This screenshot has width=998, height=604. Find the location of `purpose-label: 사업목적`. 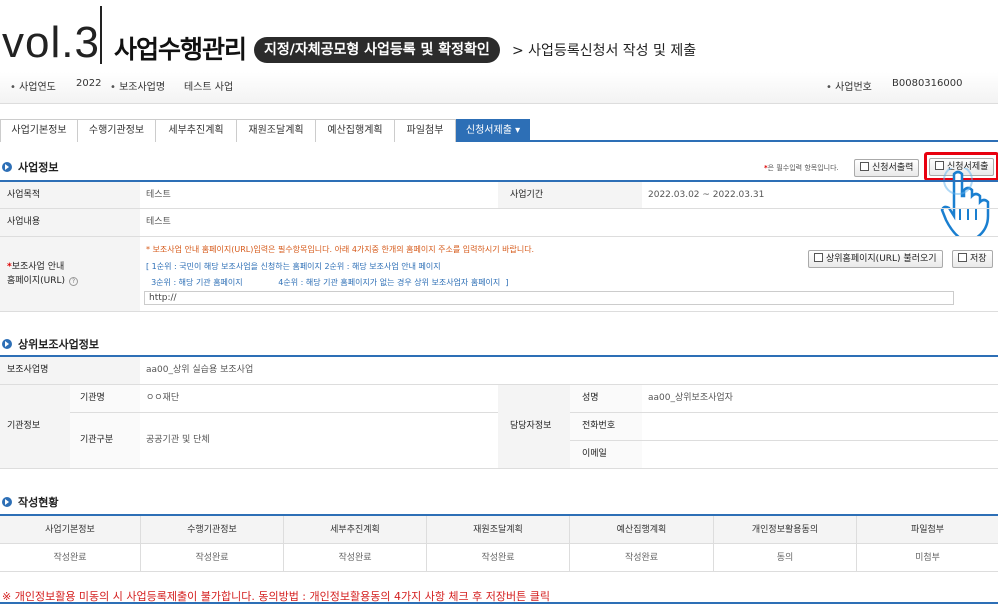

purpose-label: 사업목적 is located at coordinates (70, 195).